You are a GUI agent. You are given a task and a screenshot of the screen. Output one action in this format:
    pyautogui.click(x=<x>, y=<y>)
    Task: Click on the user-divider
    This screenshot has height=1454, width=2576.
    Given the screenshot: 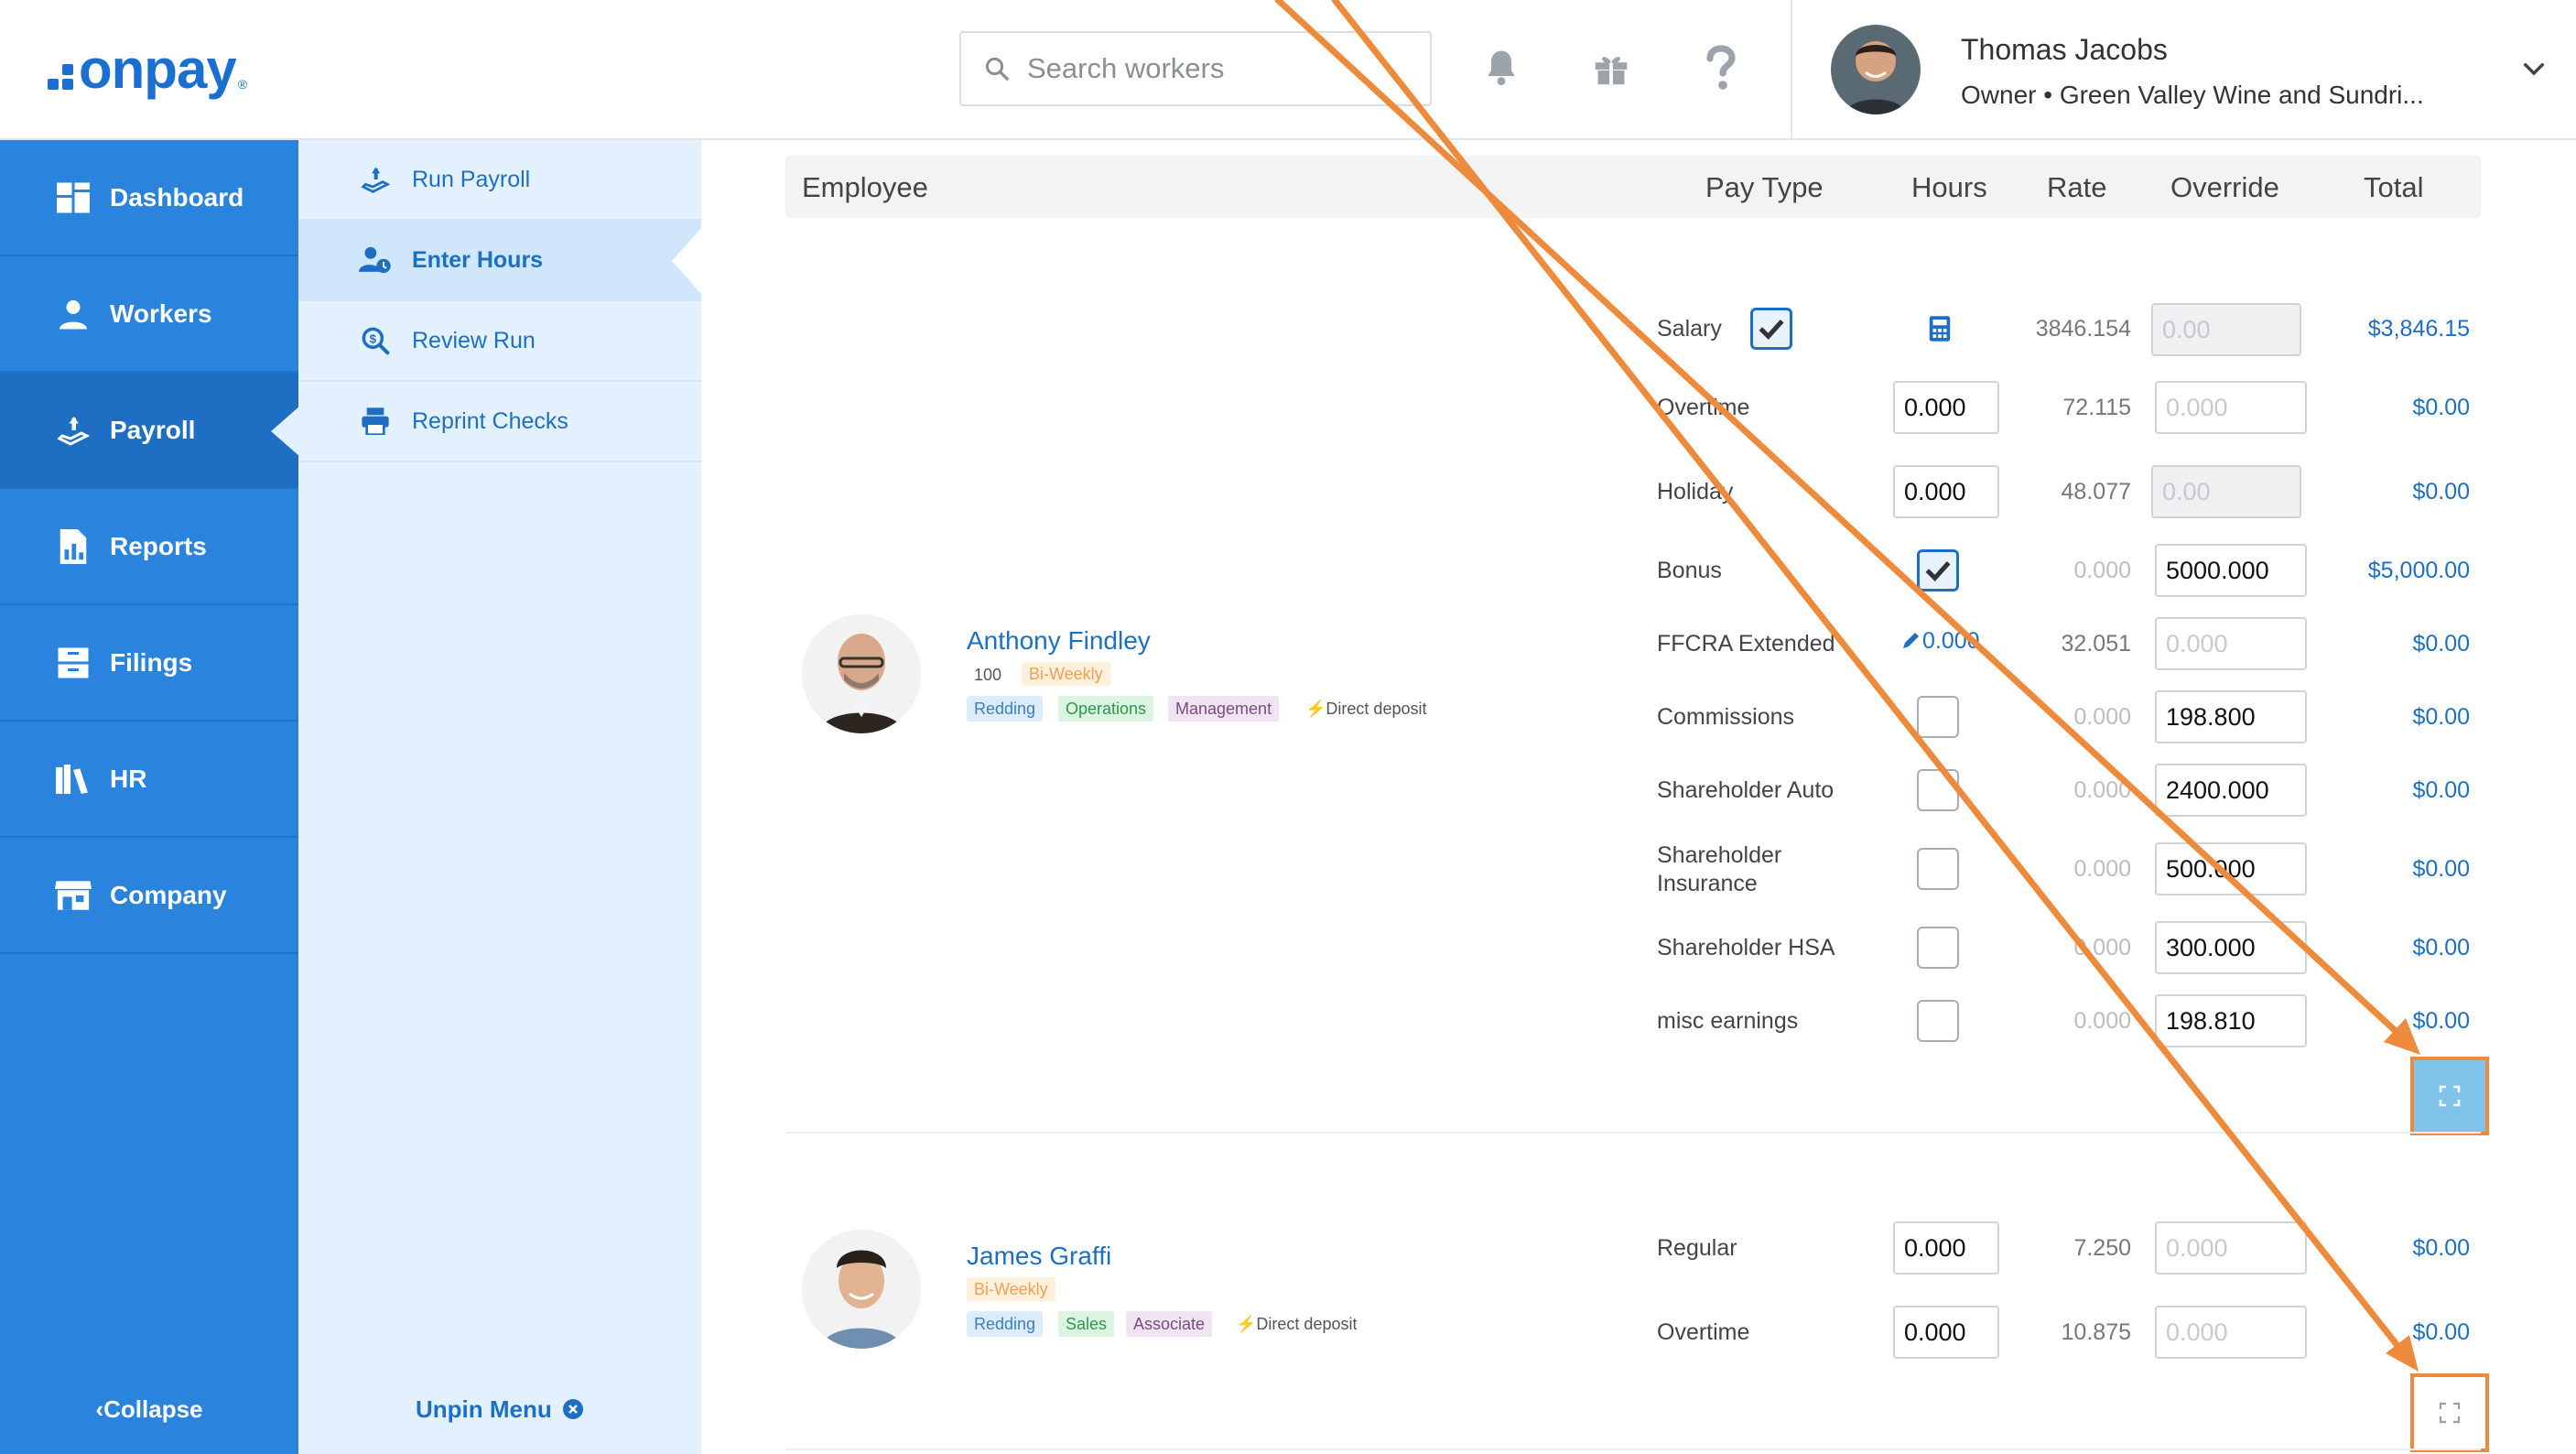 What is the action you would take?
    pyautogui.click(x=1792, y=70)
    